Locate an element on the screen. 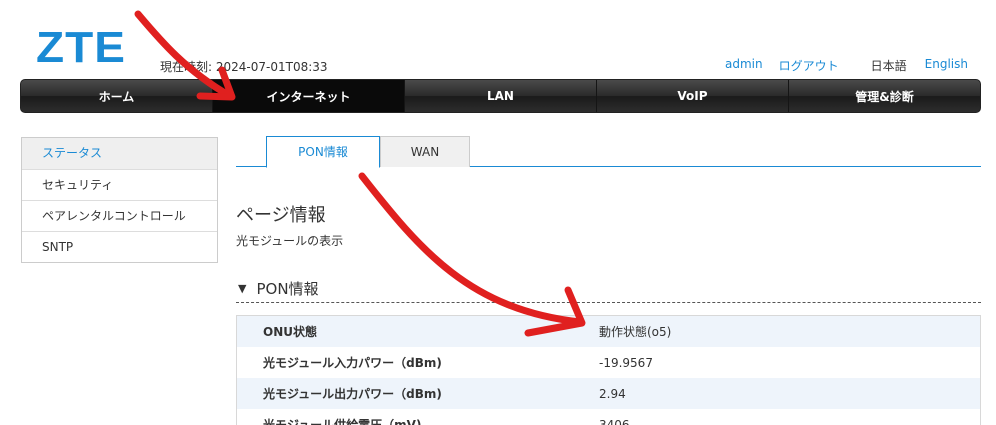  section-title: PON情報 is located at coordinates (287, 289).